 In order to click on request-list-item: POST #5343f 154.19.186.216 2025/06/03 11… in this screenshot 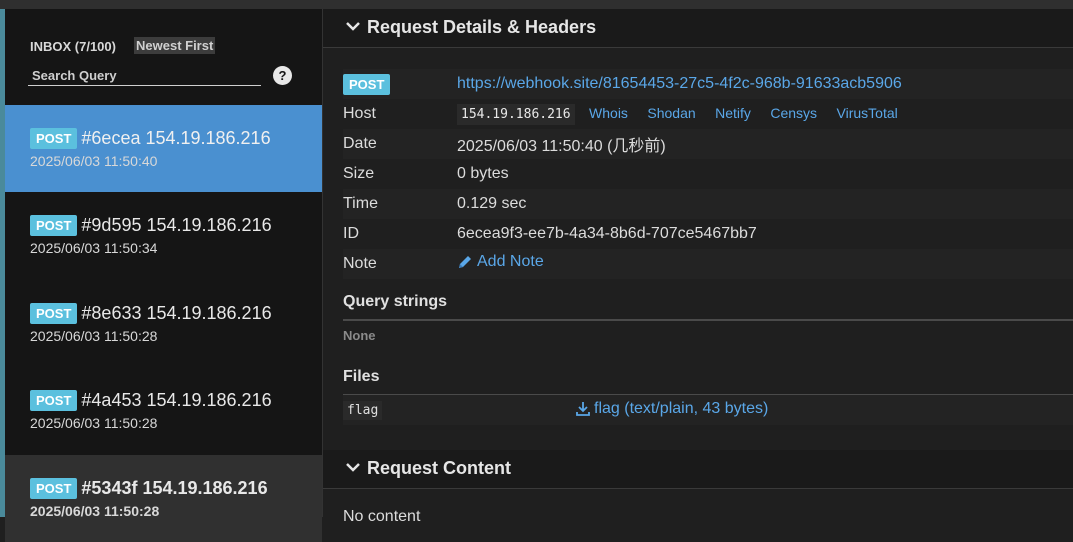, I will do `click(163, 498)`.